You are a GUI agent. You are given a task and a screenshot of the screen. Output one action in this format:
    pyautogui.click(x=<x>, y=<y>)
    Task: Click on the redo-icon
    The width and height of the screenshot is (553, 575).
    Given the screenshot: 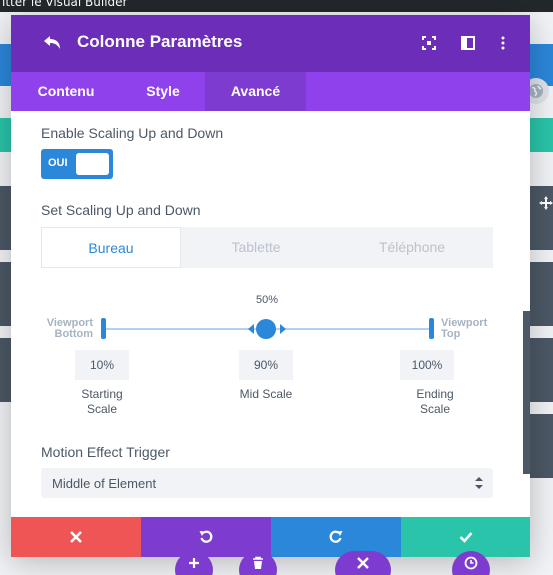 What is the action you would take?
    pyautogui.click(x=336, y=536)
    